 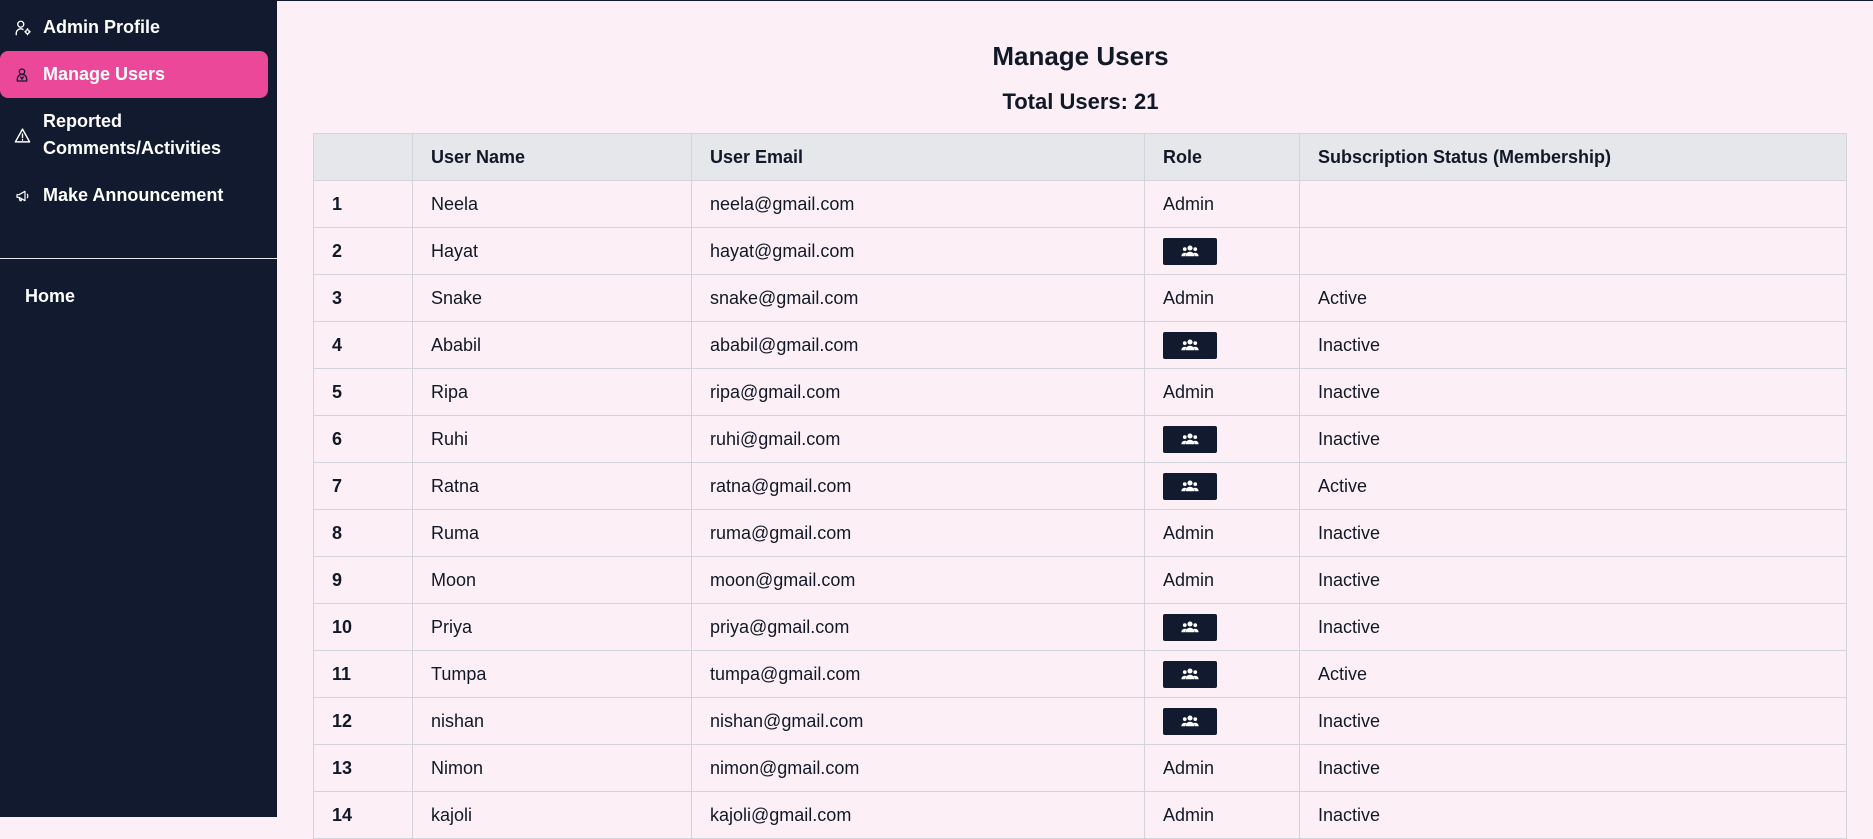 What do you see at coordinates (363, 486) in the screenshot?
I see `cell-index: 7` at bounding box center [363, 486].